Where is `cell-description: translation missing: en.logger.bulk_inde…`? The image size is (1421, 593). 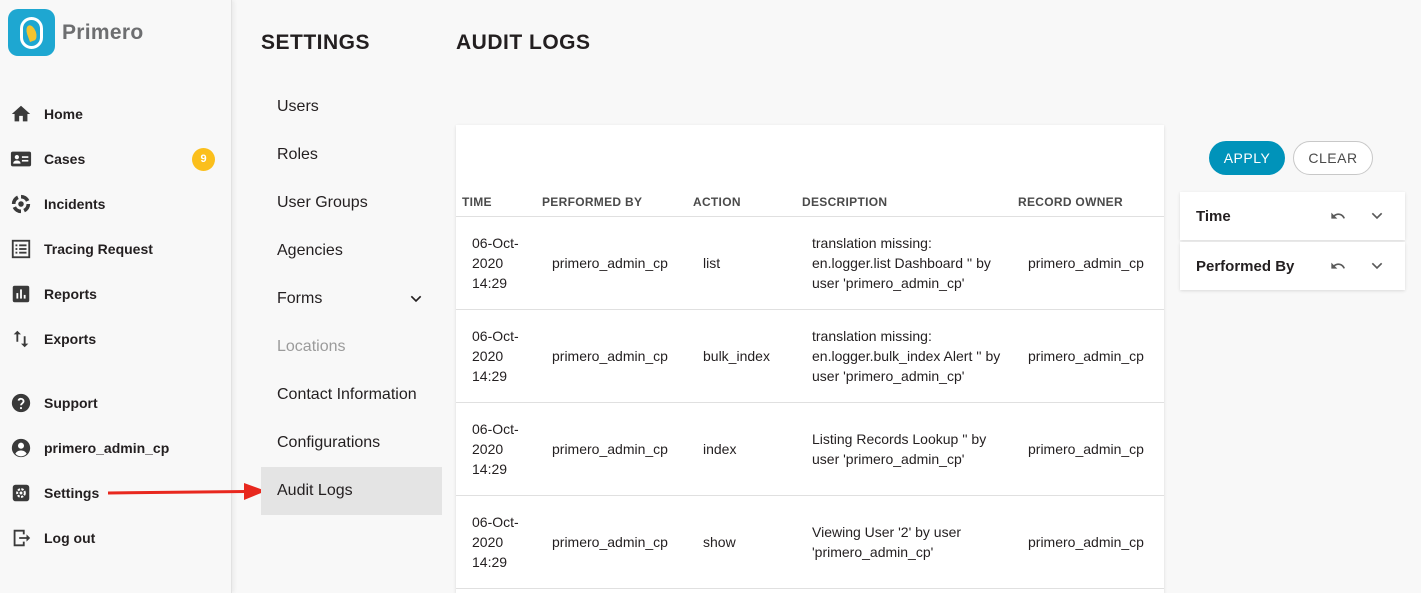
cell-description: translation missing: en.logger.bulk_inde… is located at coordinates (906, 356).